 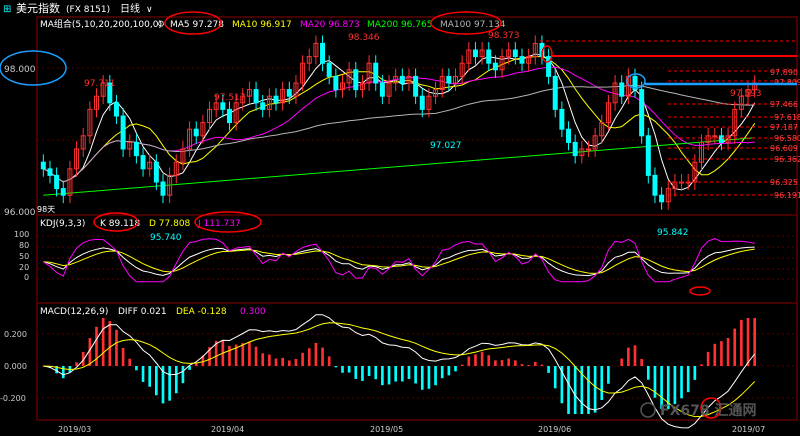 What do you see at coordinates (787, 138) in the screenshot?
I see `fib-label-5: 96.580` at bounding box center [787, 138].